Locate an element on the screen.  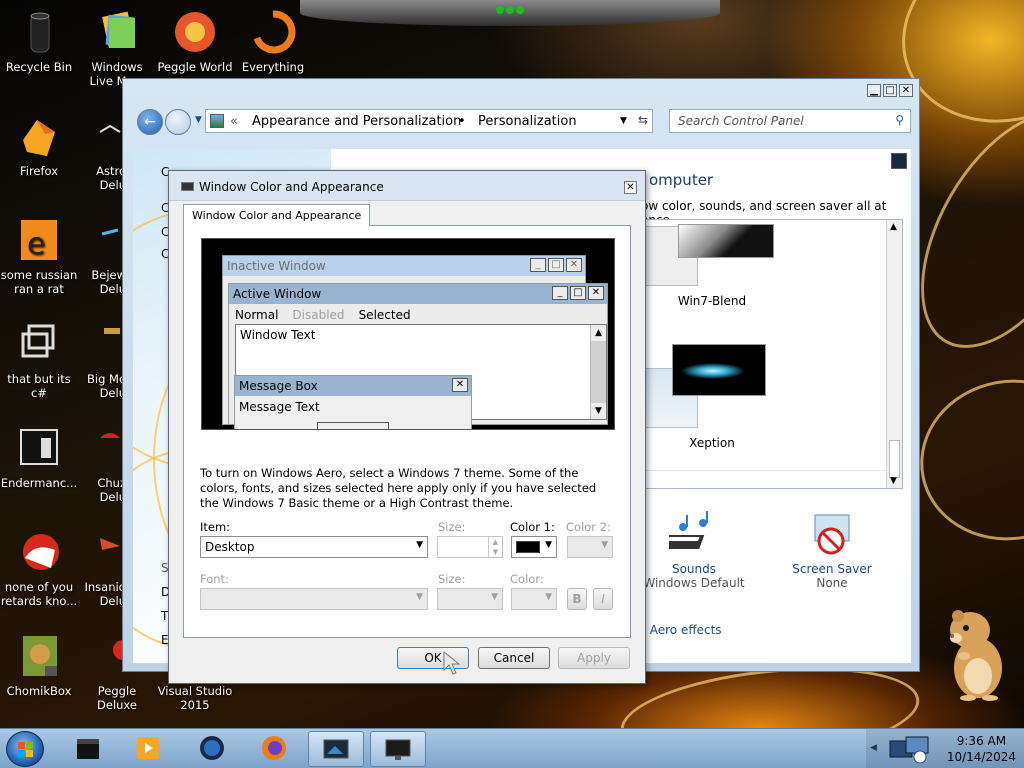
dialog-app-icon is located at coordinates (187, 186).